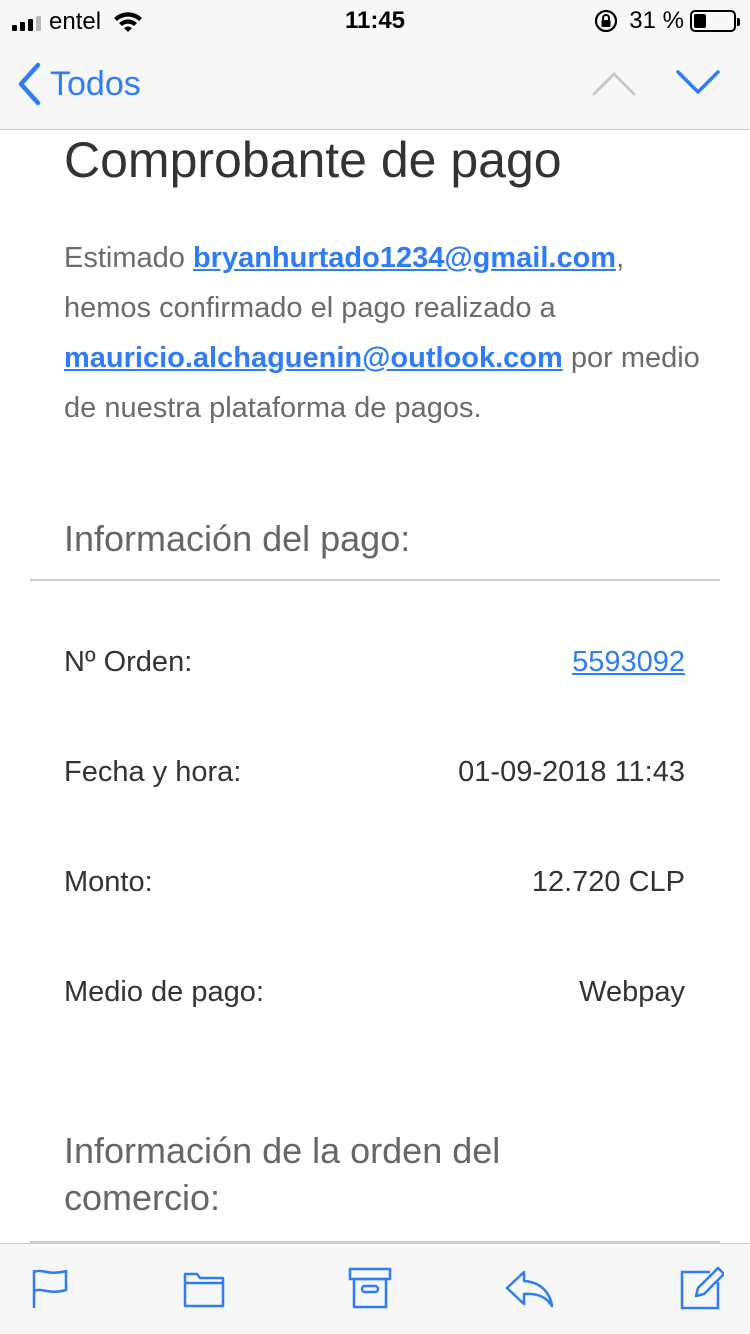  Describe the element at coordinates (614, 83) in the screenshot. I see `previous-message-icon` at that location.